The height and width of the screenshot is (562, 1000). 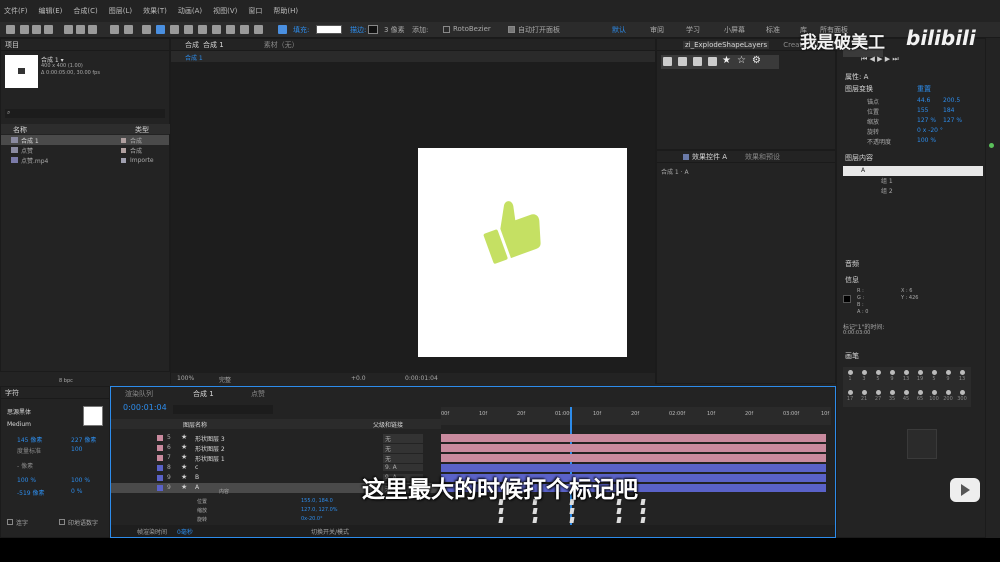 I want to click on layer-name: 形状图层 1, so click(x=210, y=458).